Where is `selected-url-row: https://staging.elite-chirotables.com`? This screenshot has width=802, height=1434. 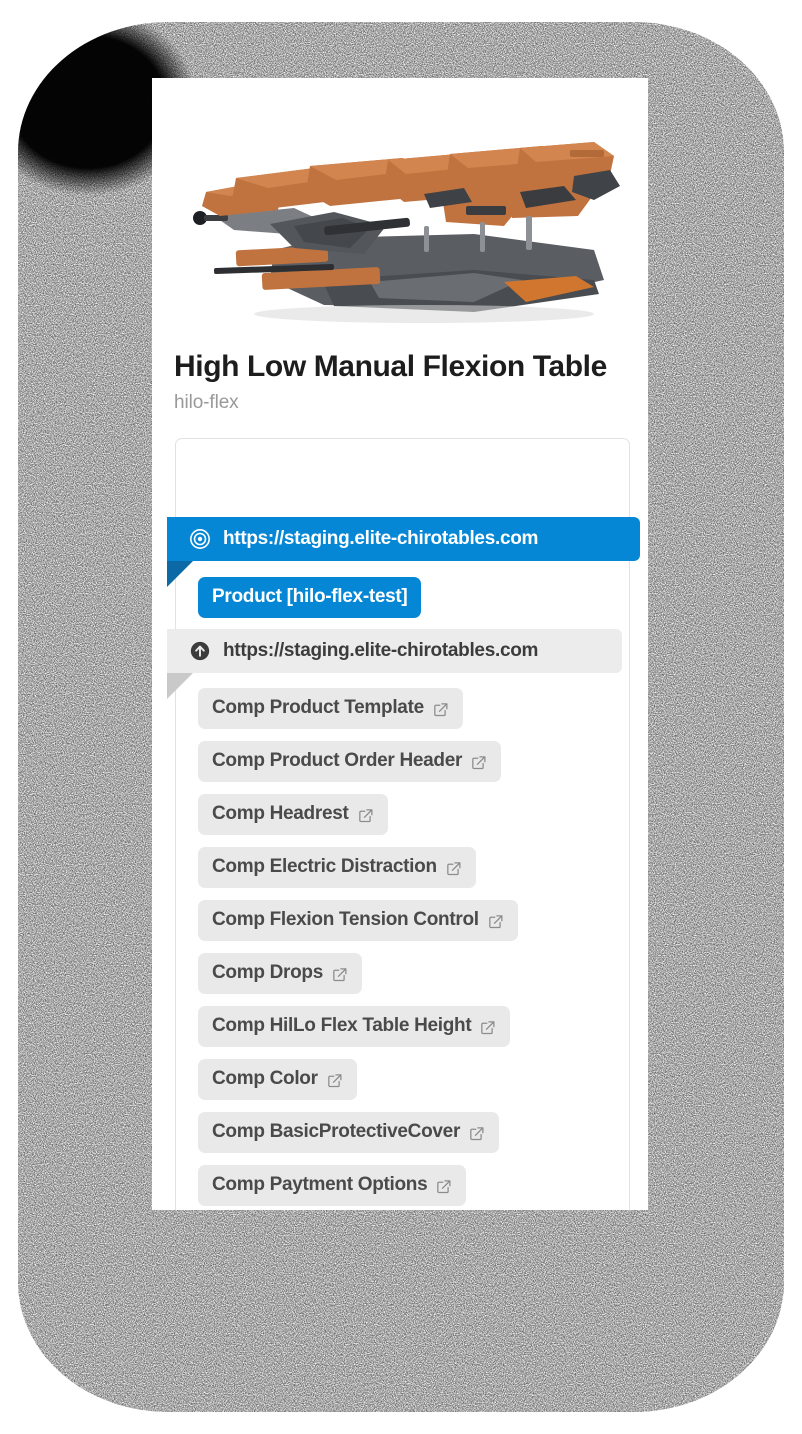
selected-url-row: https://staging.elite-chirotables.com is located at coordinates (403, 552).